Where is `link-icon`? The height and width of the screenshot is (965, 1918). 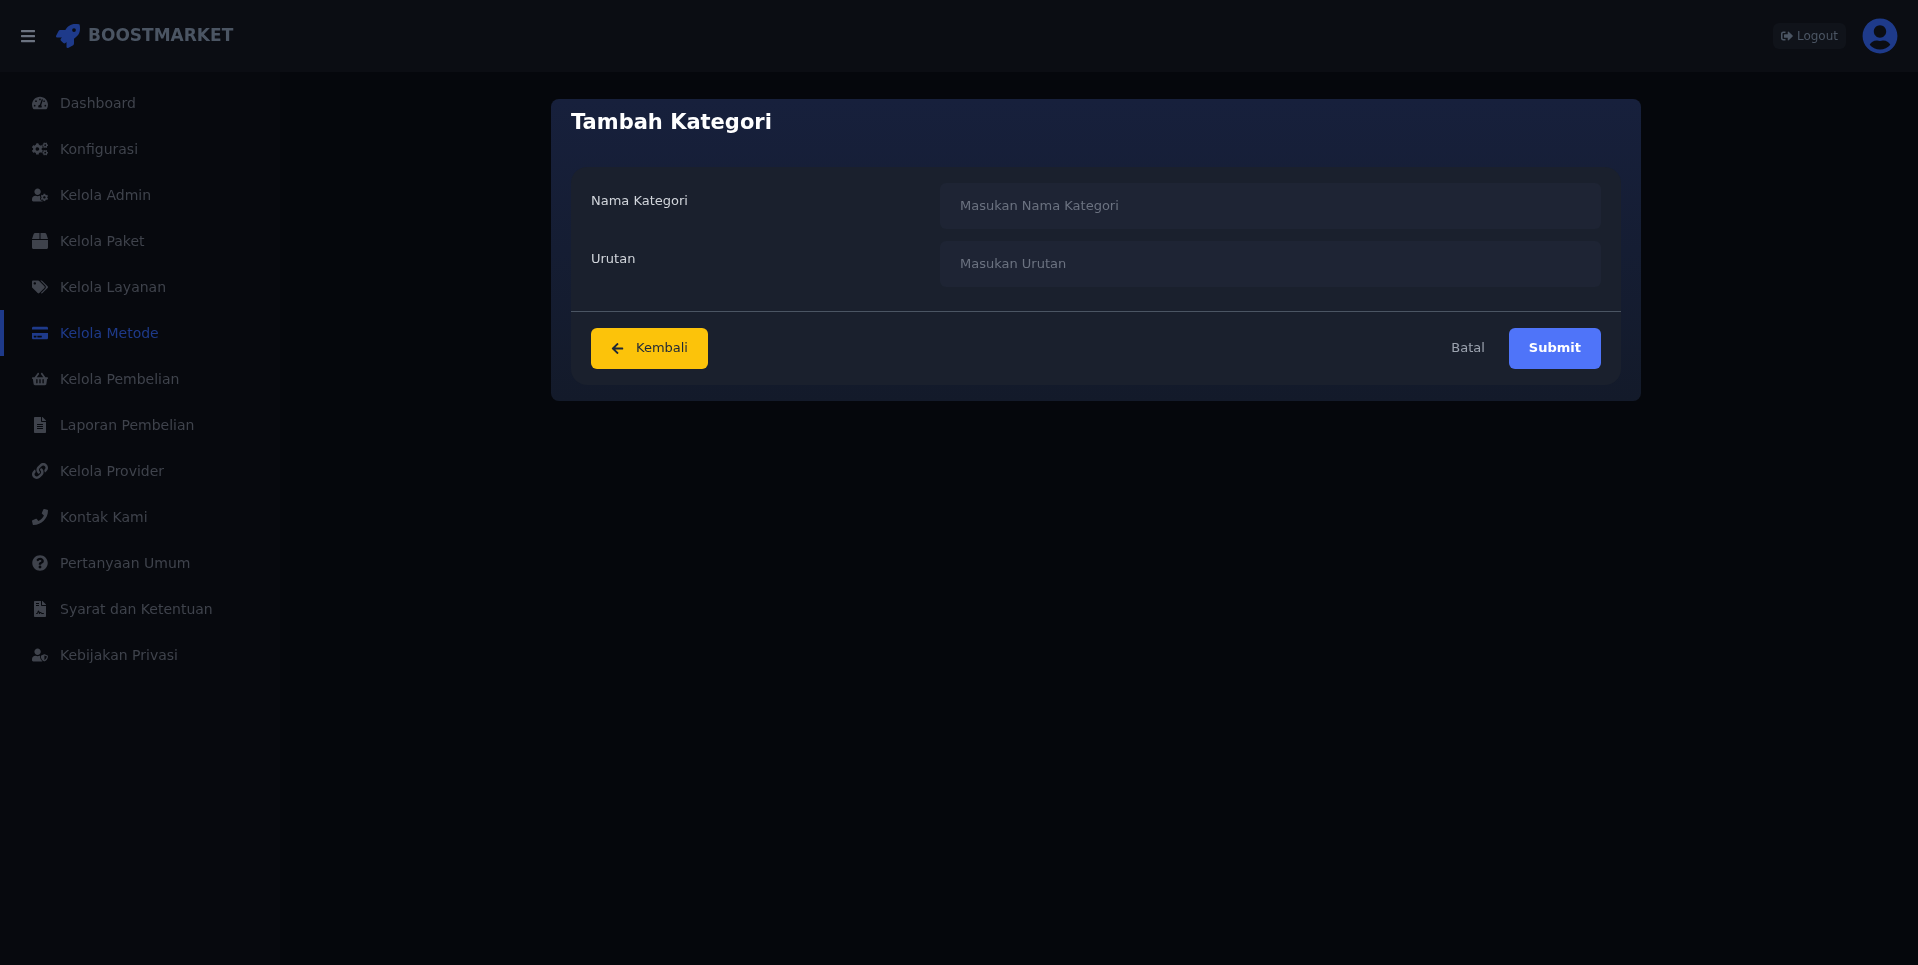 link-icon is located at coordinates (40, 471).